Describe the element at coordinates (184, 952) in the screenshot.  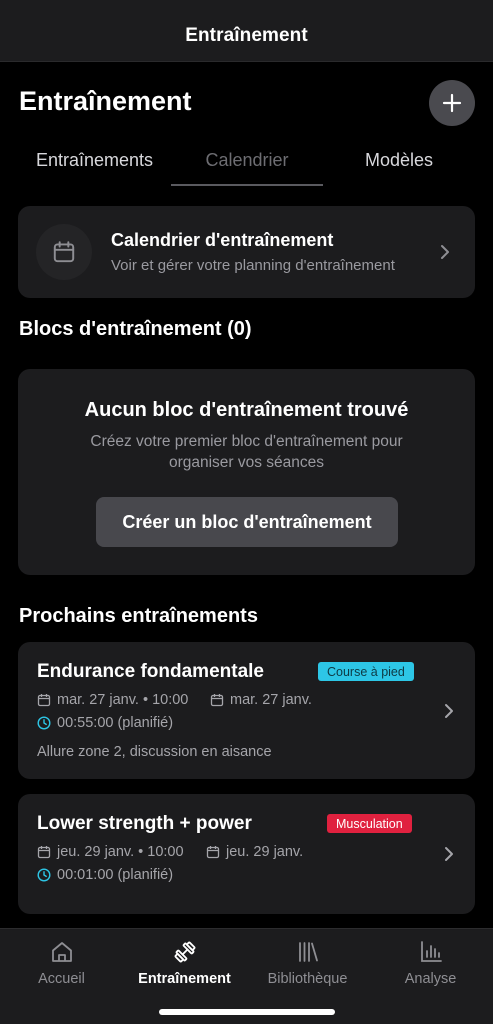
I see `dumbbell-icon` at that location.